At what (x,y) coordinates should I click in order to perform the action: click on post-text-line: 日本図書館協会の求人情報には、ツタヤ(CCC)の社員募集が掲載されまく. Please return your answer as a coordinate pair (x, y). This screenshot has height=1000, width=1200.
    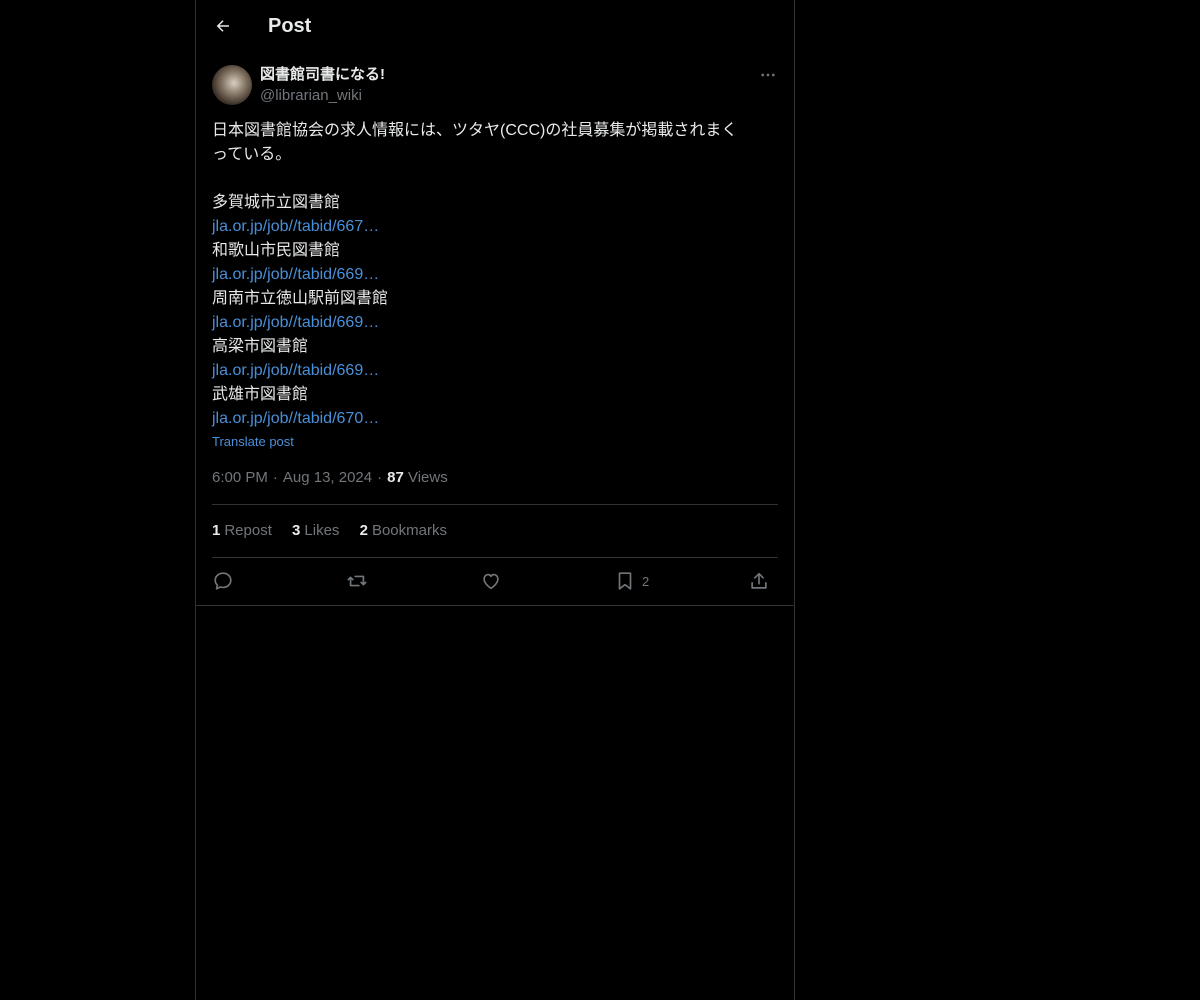
    Looking at the image, I should click on (475, 130).